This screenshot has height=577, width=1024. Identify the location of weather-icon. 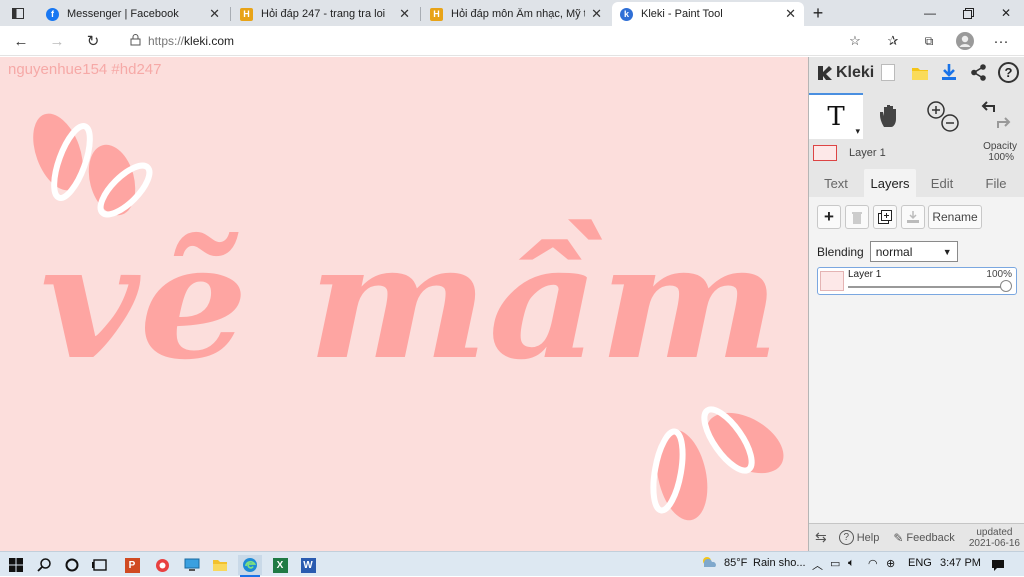
(709, 564).